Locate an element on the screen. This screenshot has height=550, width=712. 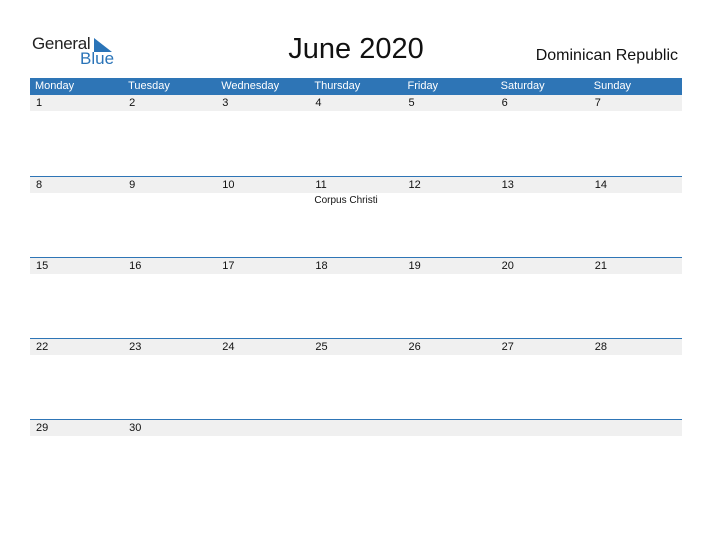
week-row: 29 30 is located at coordinates (356, 459).